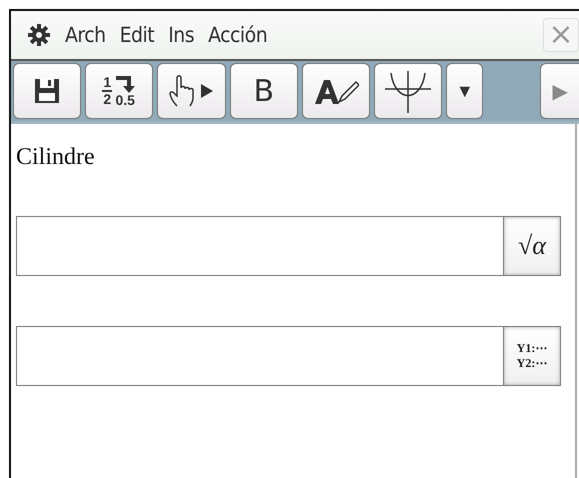 This screenshot has height=478, width=579. What do you see at coordinates (336, 91) in the screenshot?
I see `text-format-button` at bounding box center [336, 91].